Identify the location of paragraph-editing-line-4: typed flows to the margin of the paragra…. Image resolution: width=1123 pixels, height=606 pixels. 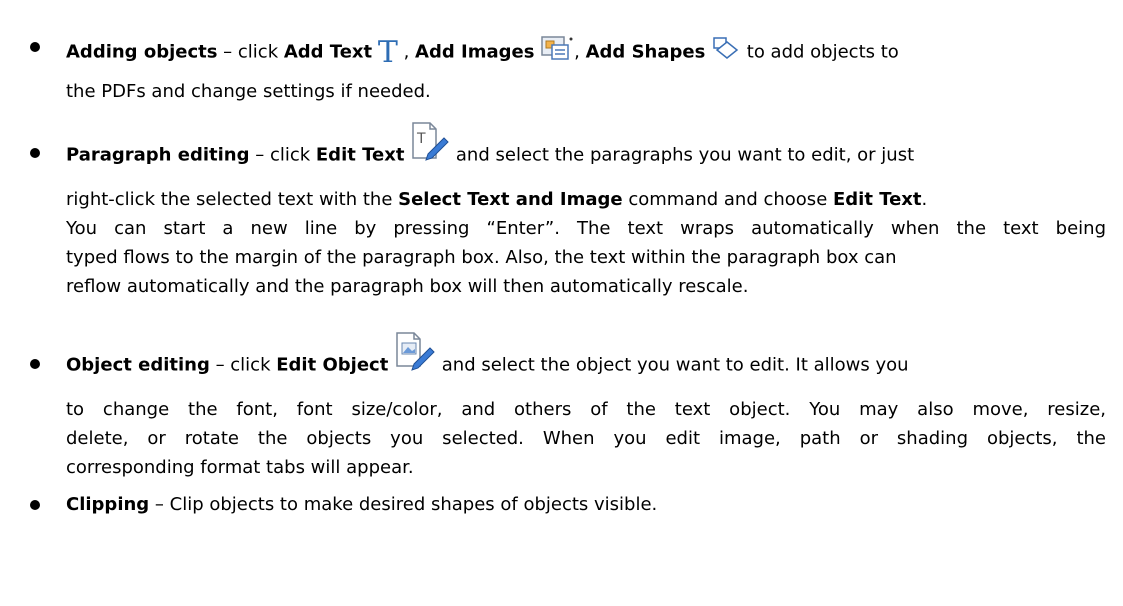
(481, 257).